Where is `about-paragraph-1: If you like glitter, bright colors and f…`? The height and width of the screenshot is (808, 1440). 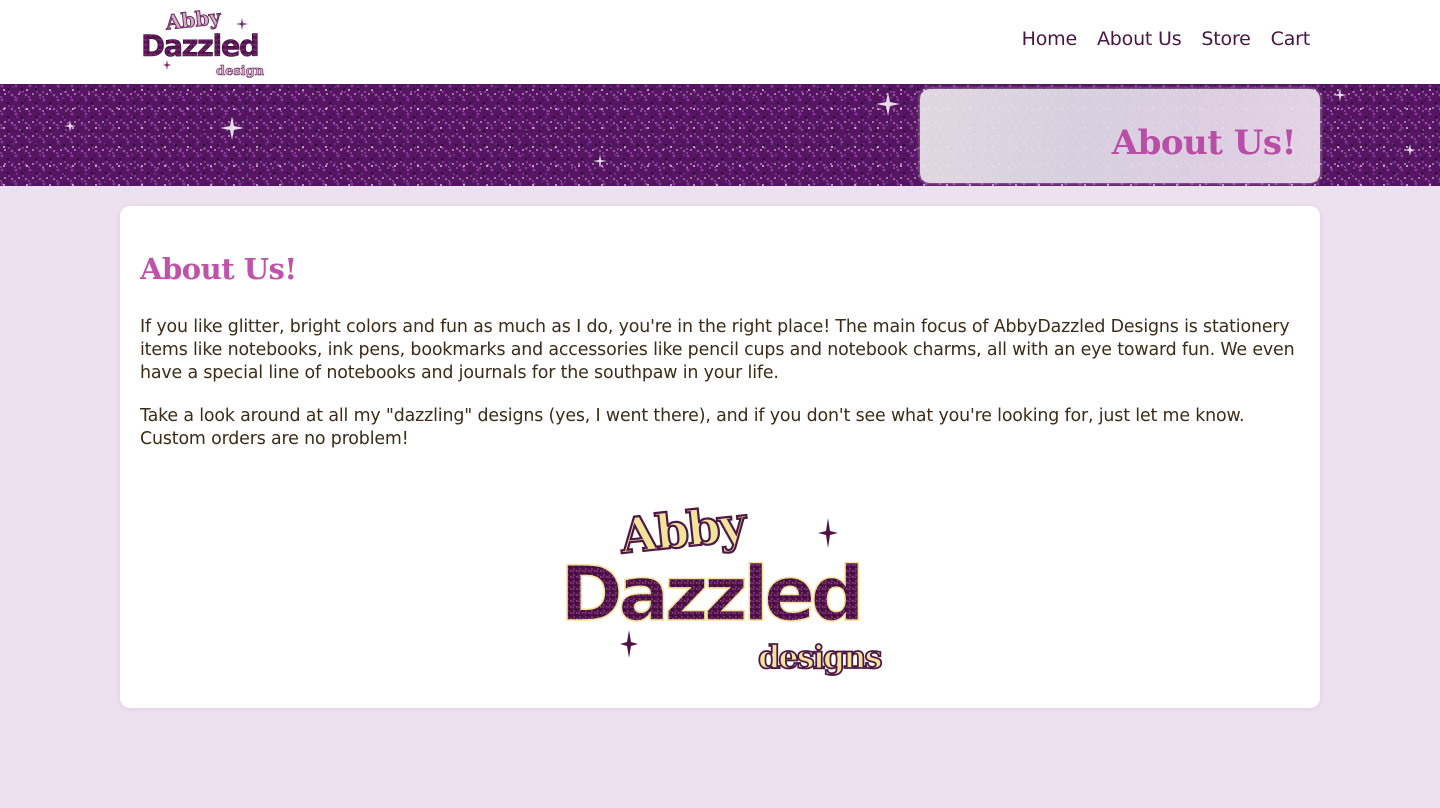 about-paragraph-1: If you like glitter, bright colors and f… is located at coordinates (717, 350).